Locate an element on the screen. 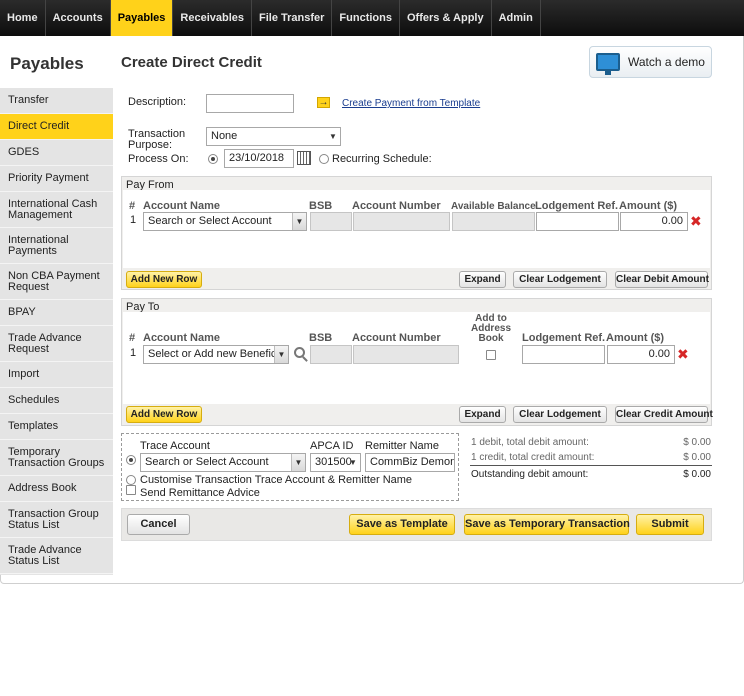  apca-id-select: 301500 ▼ is located at coordinates (335, 462).